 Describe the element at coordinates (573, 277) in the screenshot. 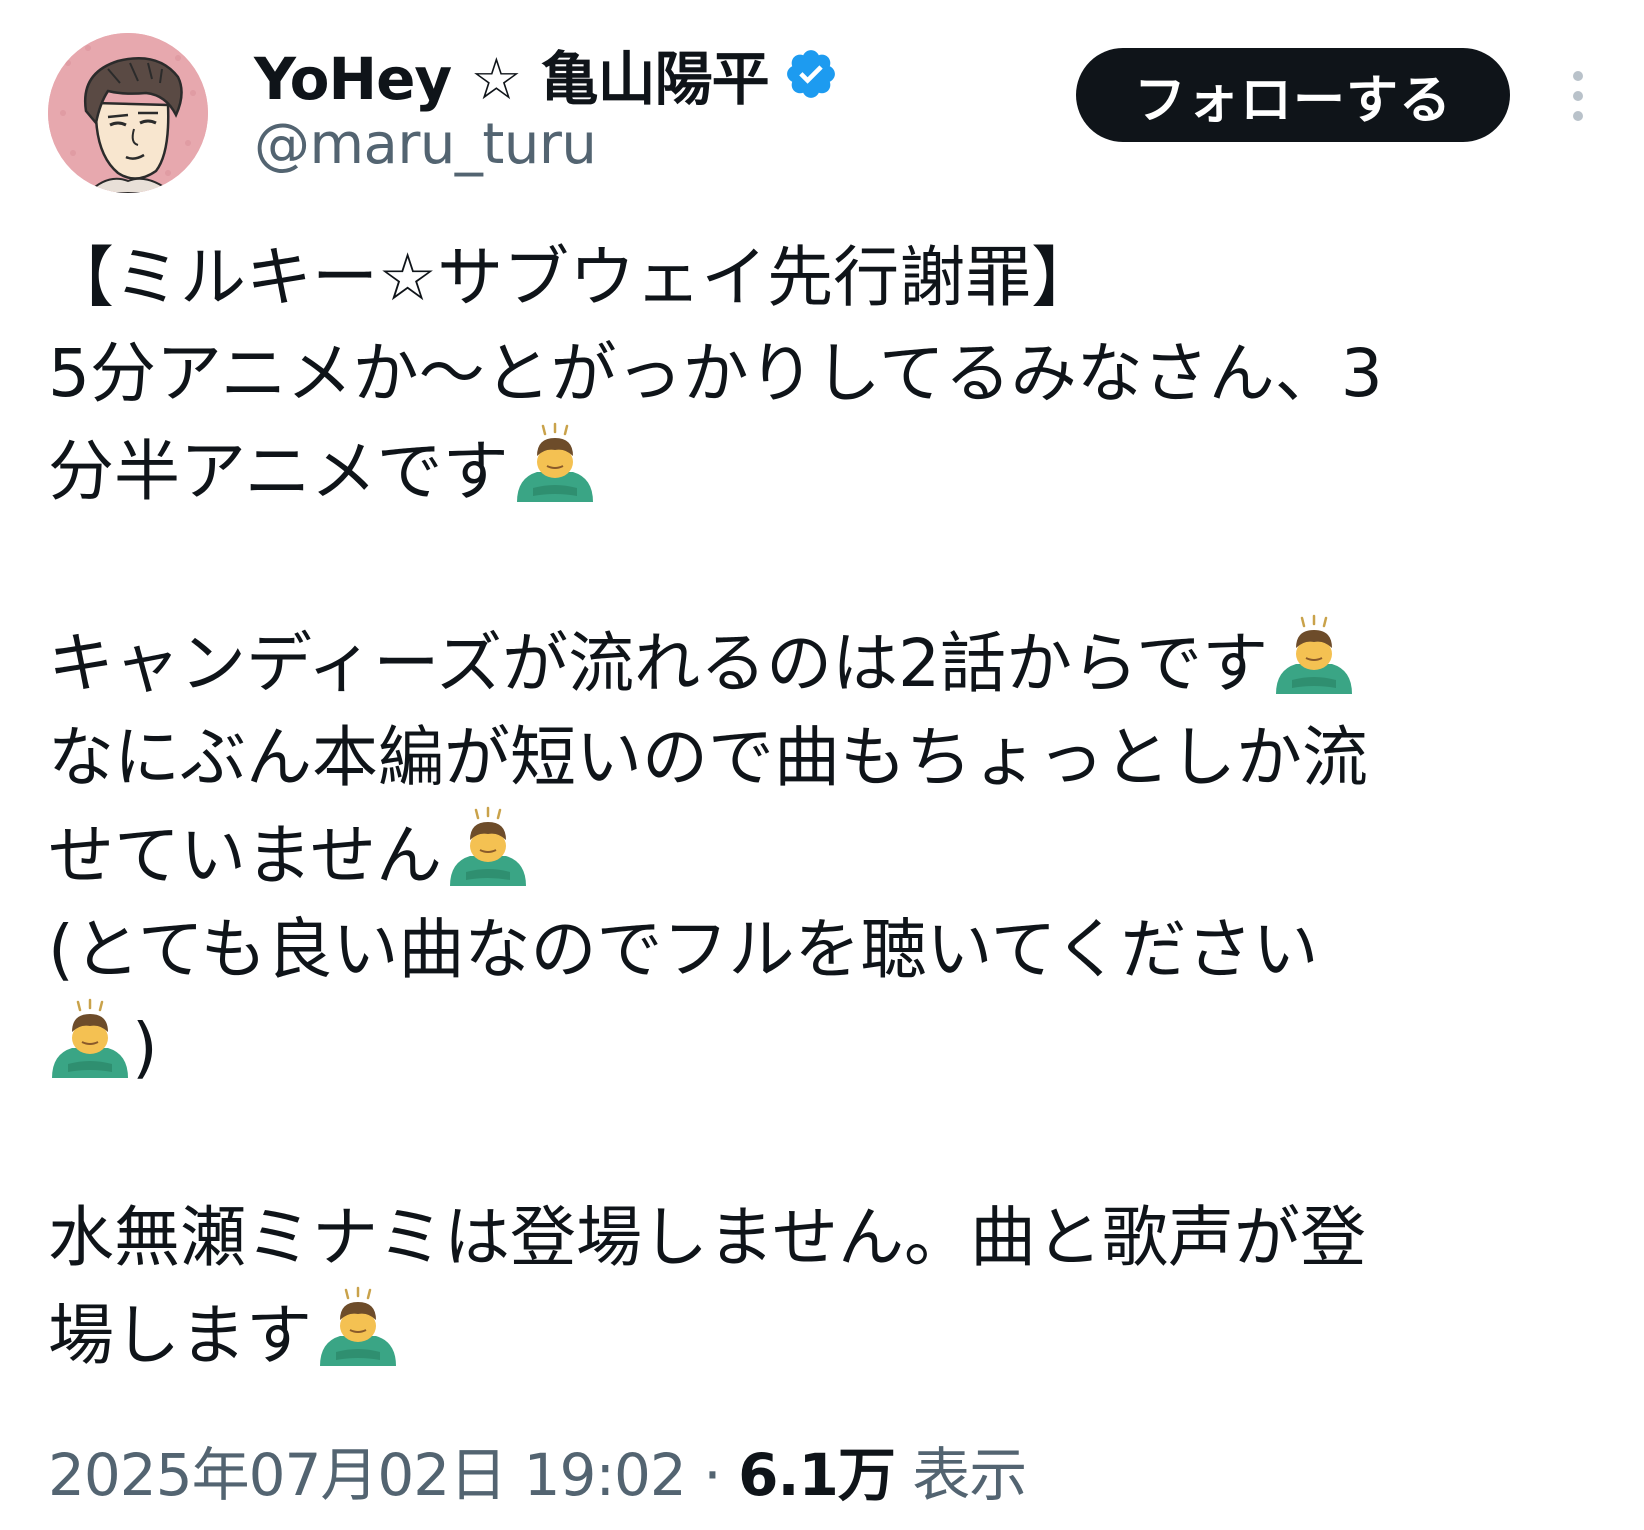

I see `tweet-line: 【ミルキー☆サブウェイ先行謝罪】` at that location.